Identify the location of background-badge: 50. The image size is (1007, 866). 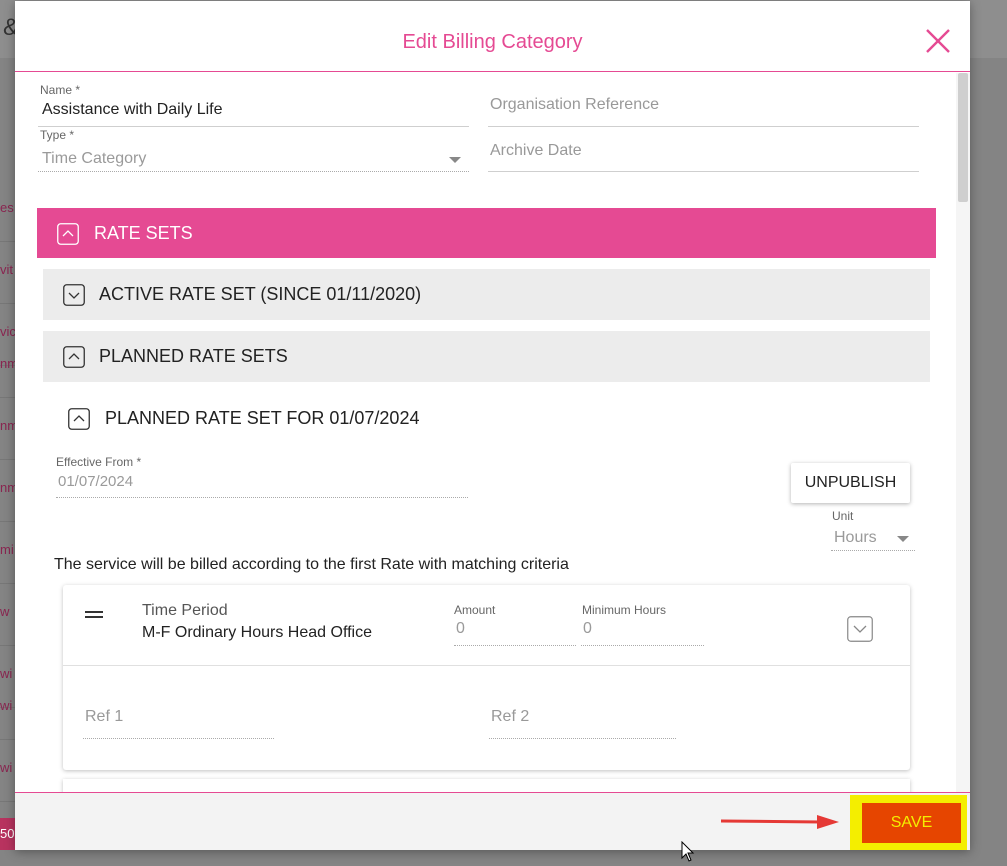
(8, 834).